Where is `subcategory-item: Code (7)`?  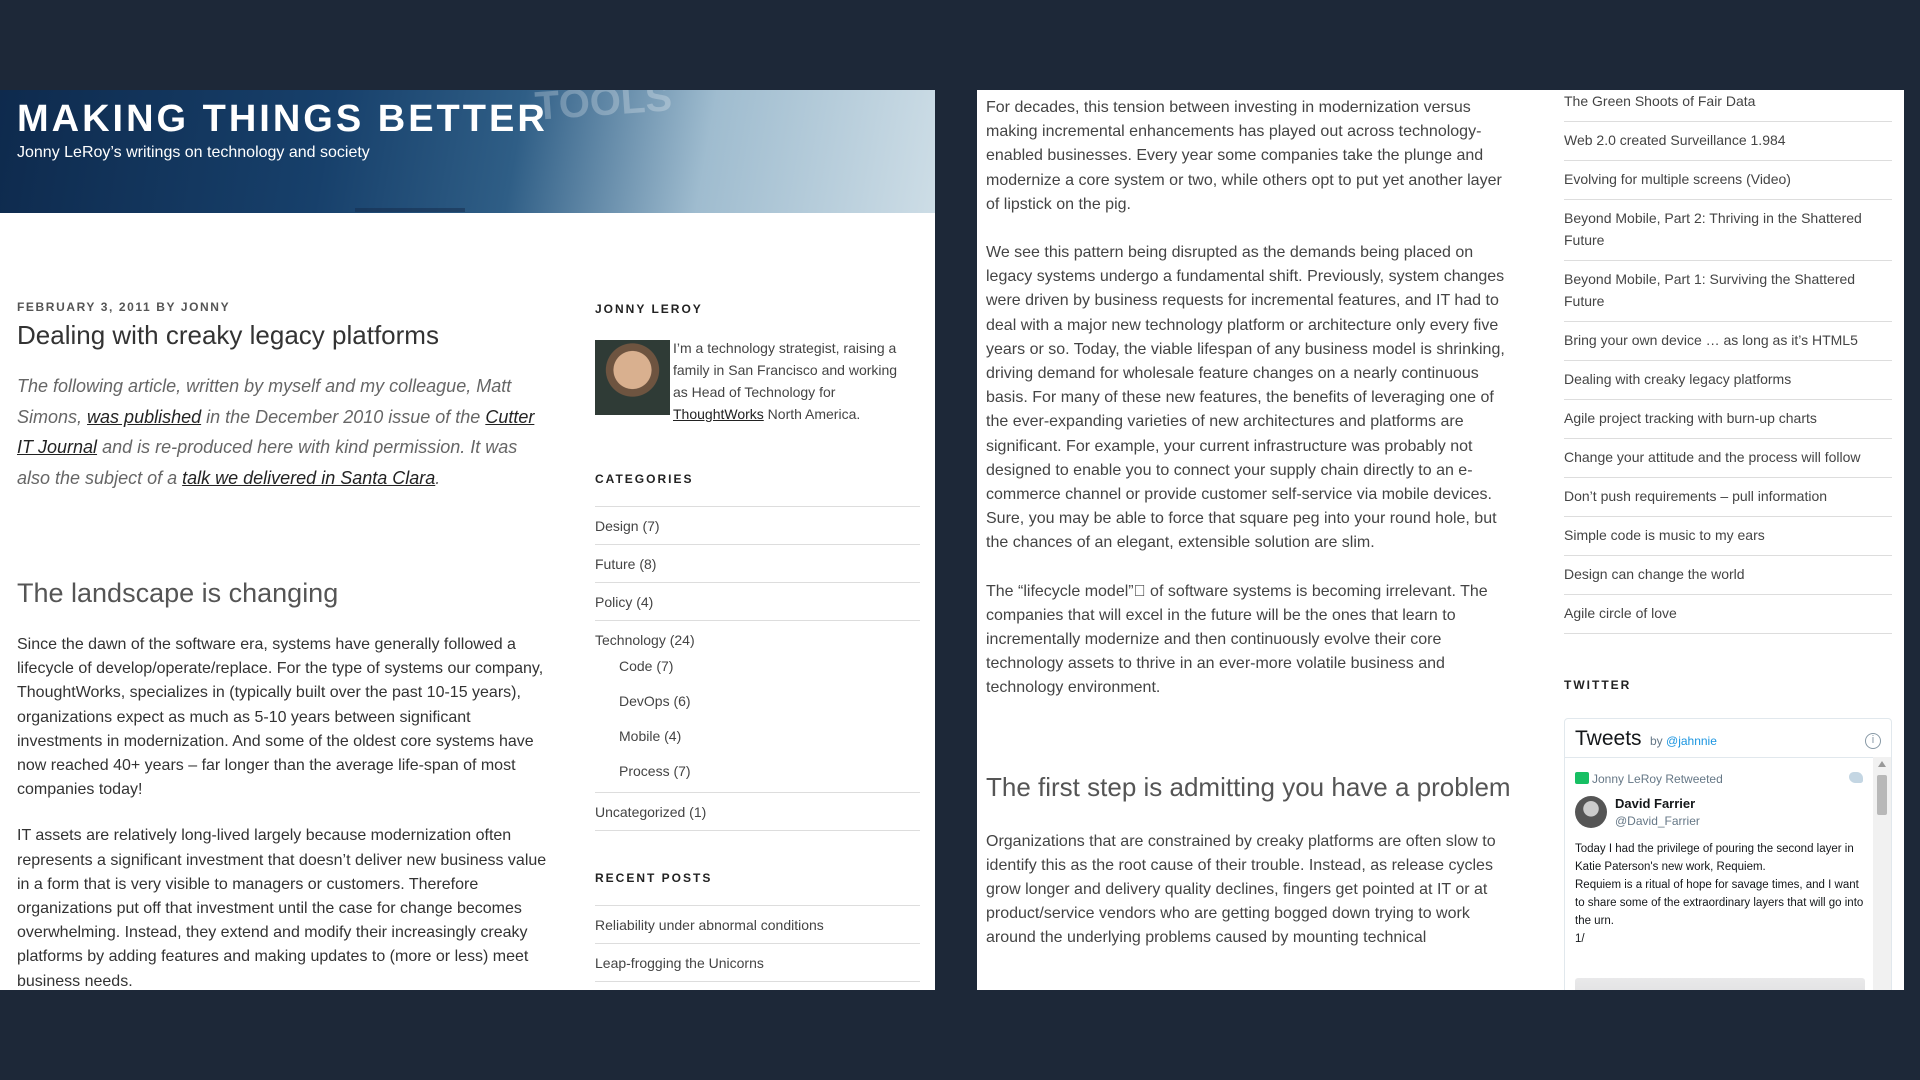 subcategory-item: Code (7) is located at coordinates (757, 667).